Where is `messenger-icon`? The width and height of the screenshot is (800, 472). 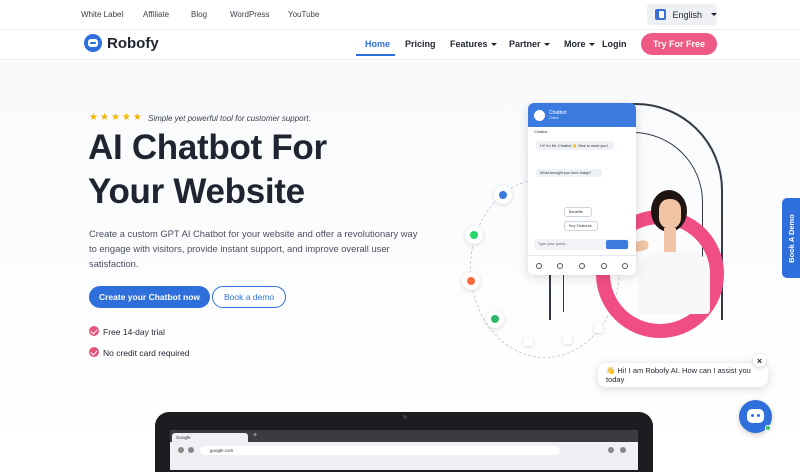 messenger-icon is located at coordinates (567, 339).